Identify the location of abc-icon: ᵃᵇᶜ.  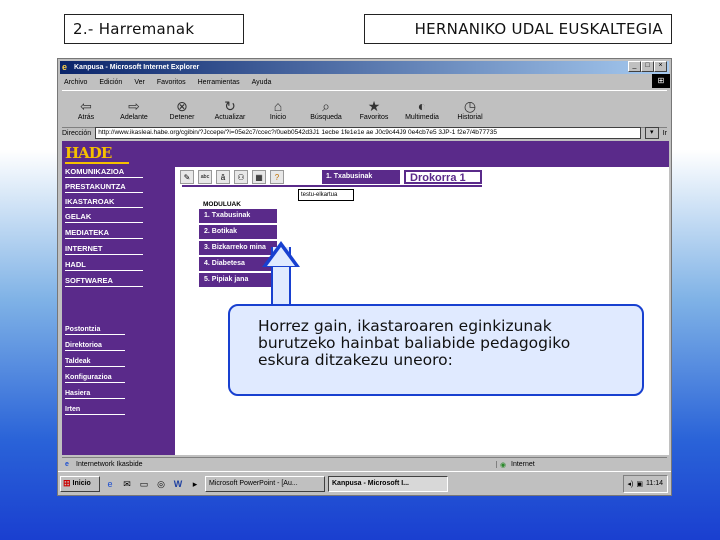
(205, 177).